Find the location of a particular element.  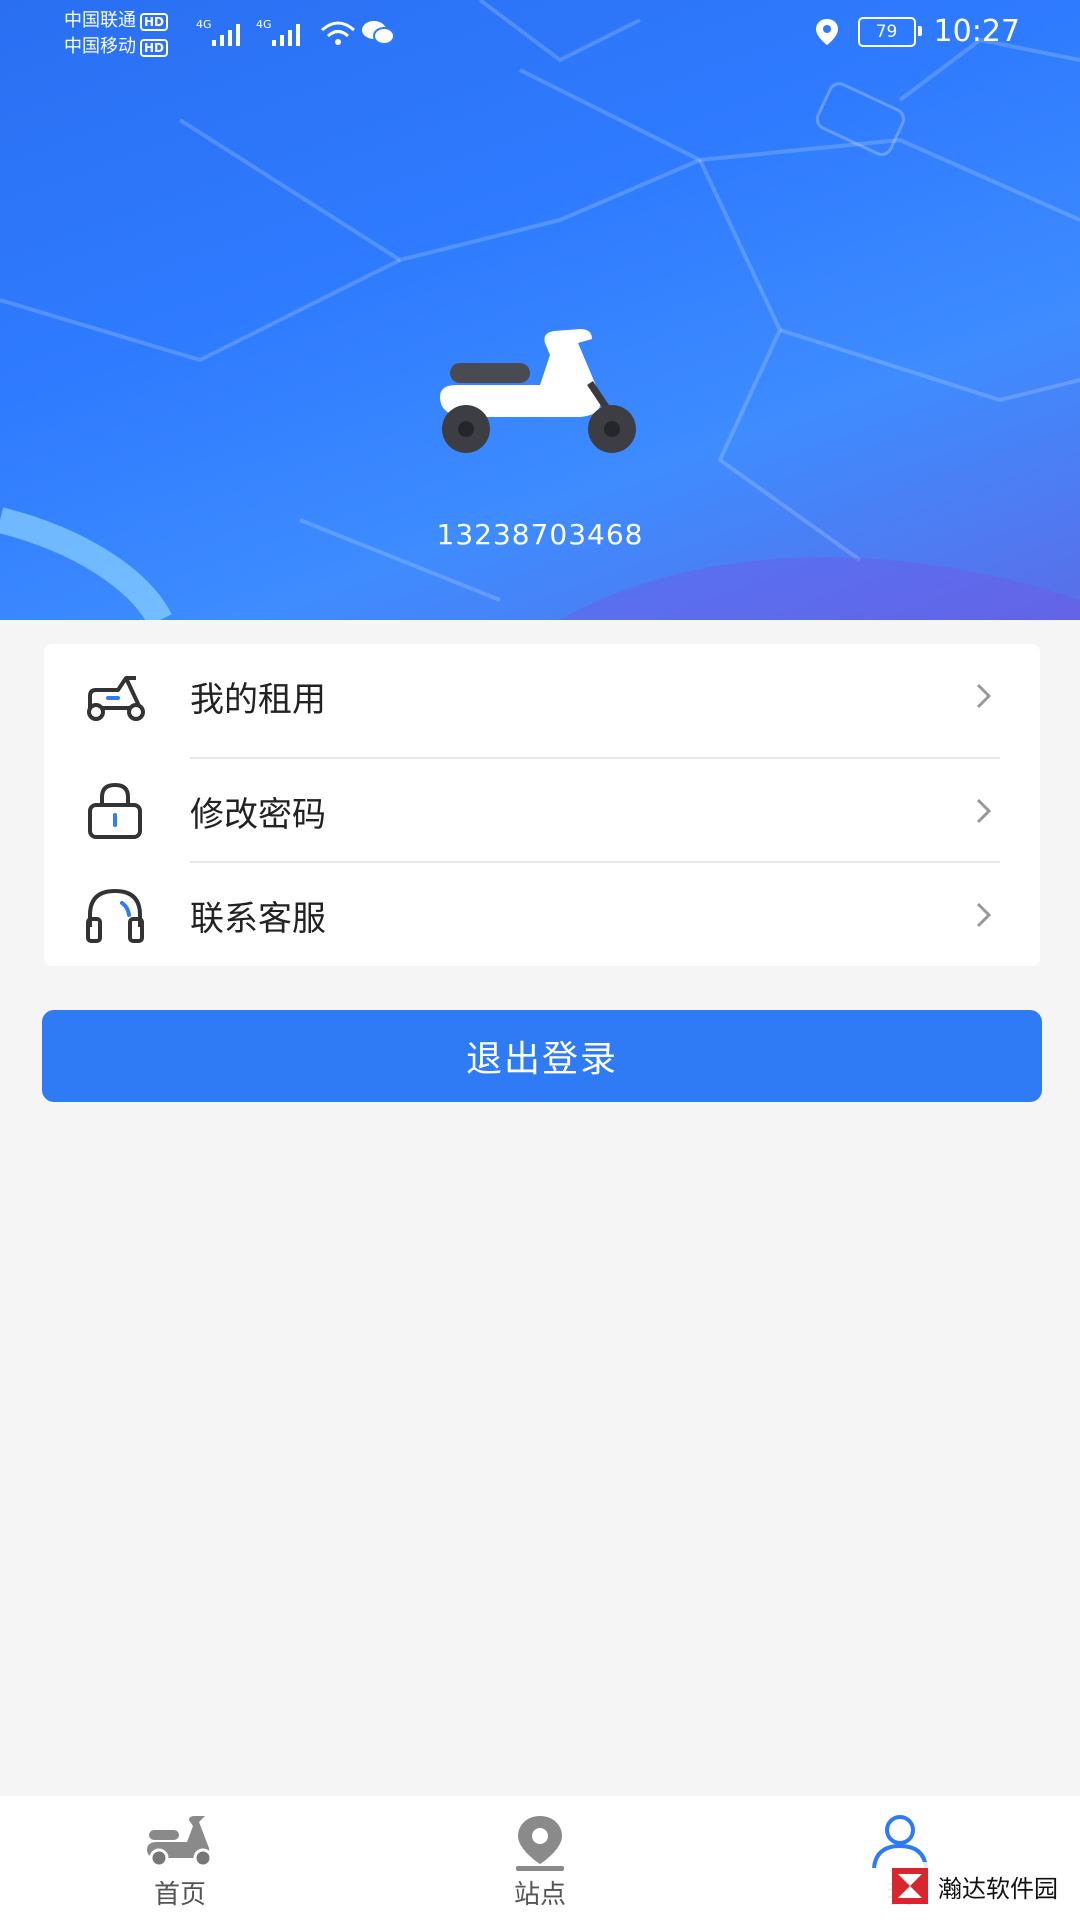

battery-indicator: 79 is located at coordinates (889, 31).